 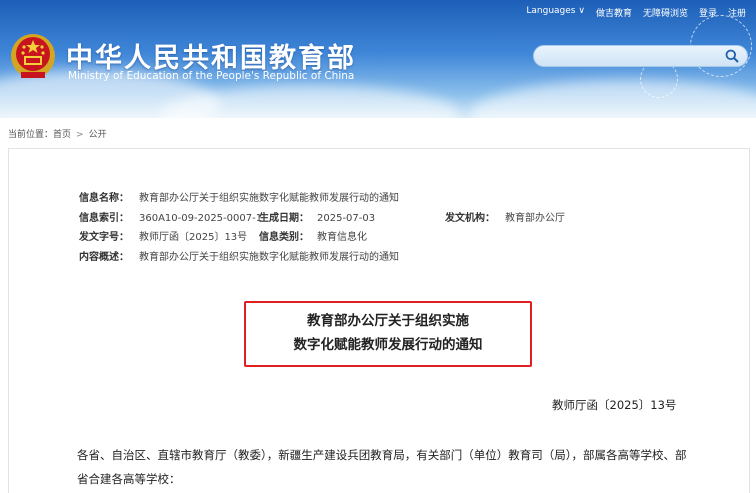 What do you see at coordinates (284, 218) in the screenshot?
I see `meta-date-label: 生成日期：` at bounding box center [284, 218].